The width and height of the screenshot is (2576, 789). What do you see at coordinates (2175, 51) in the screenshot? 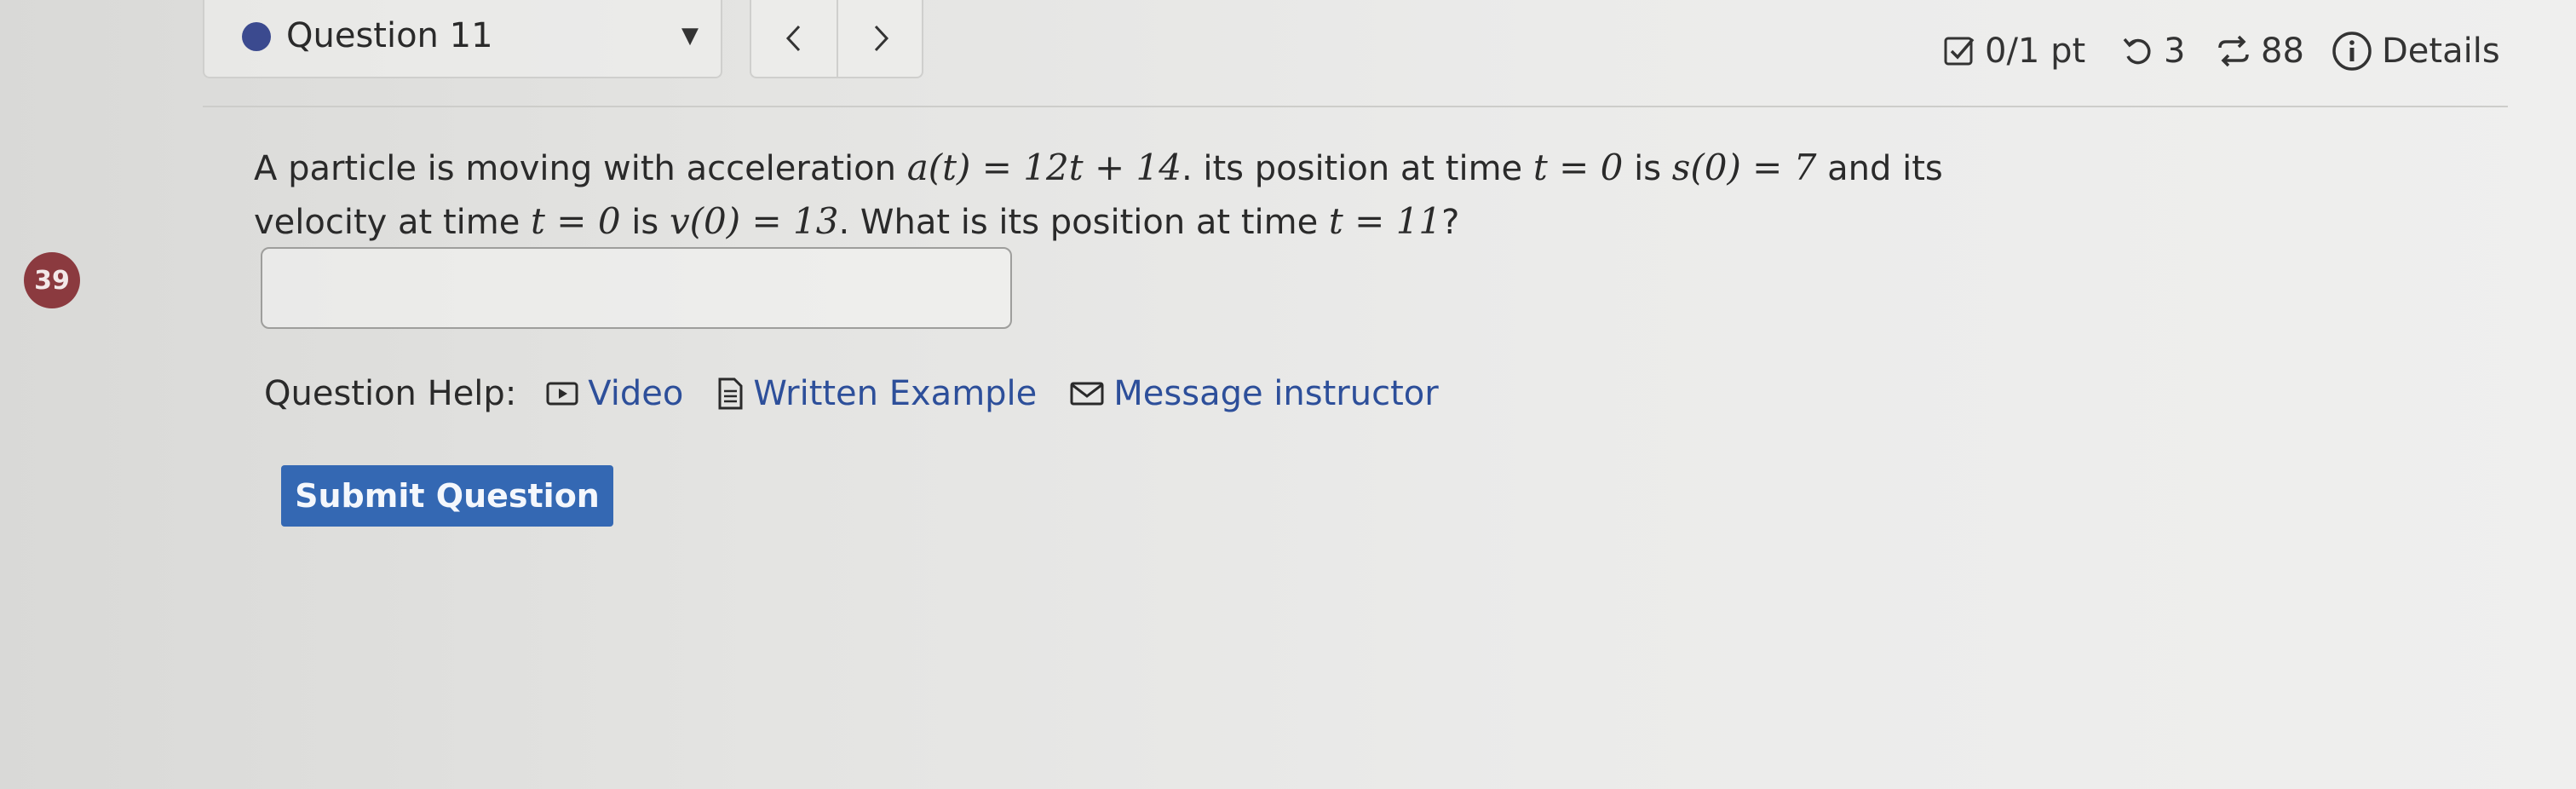
I see `retries-count: 3` at bounding box center [2175, 51].